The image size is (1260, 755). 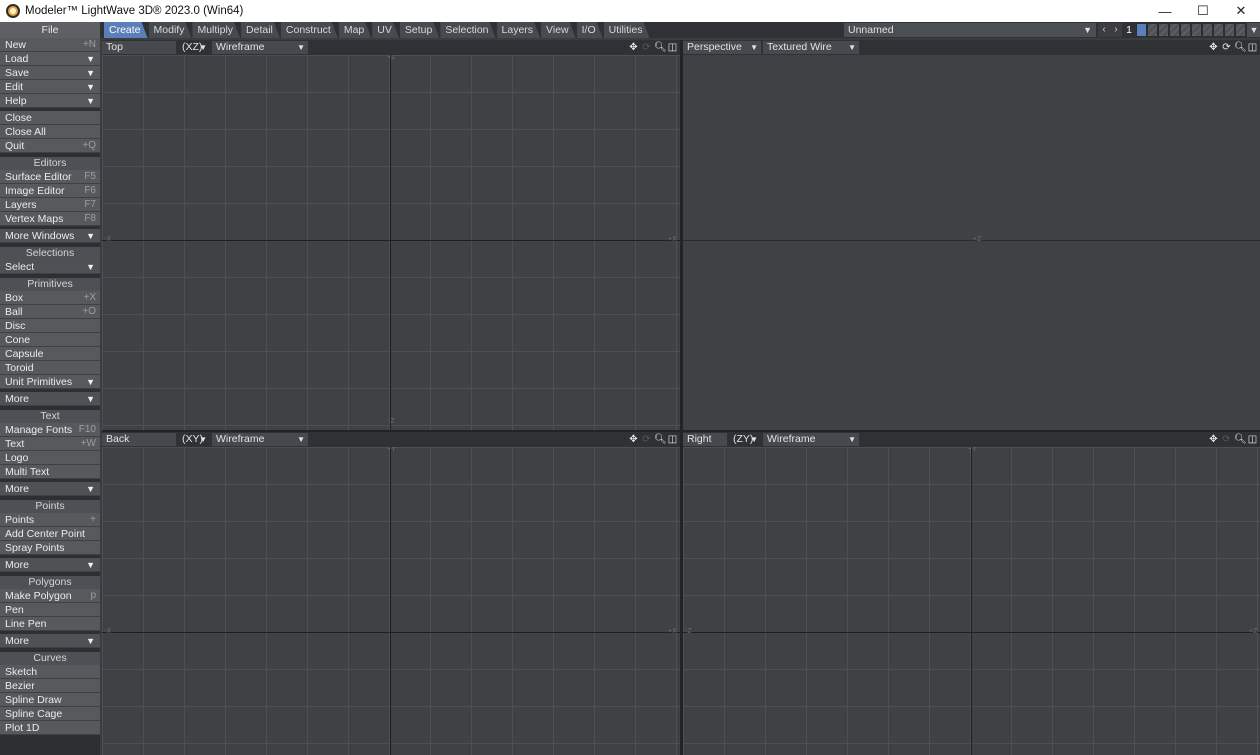 What do you see at coordinates (50, 146) in the screenshot?
I see `quit-button: Quit +Q` at bounding box center [50, 146].